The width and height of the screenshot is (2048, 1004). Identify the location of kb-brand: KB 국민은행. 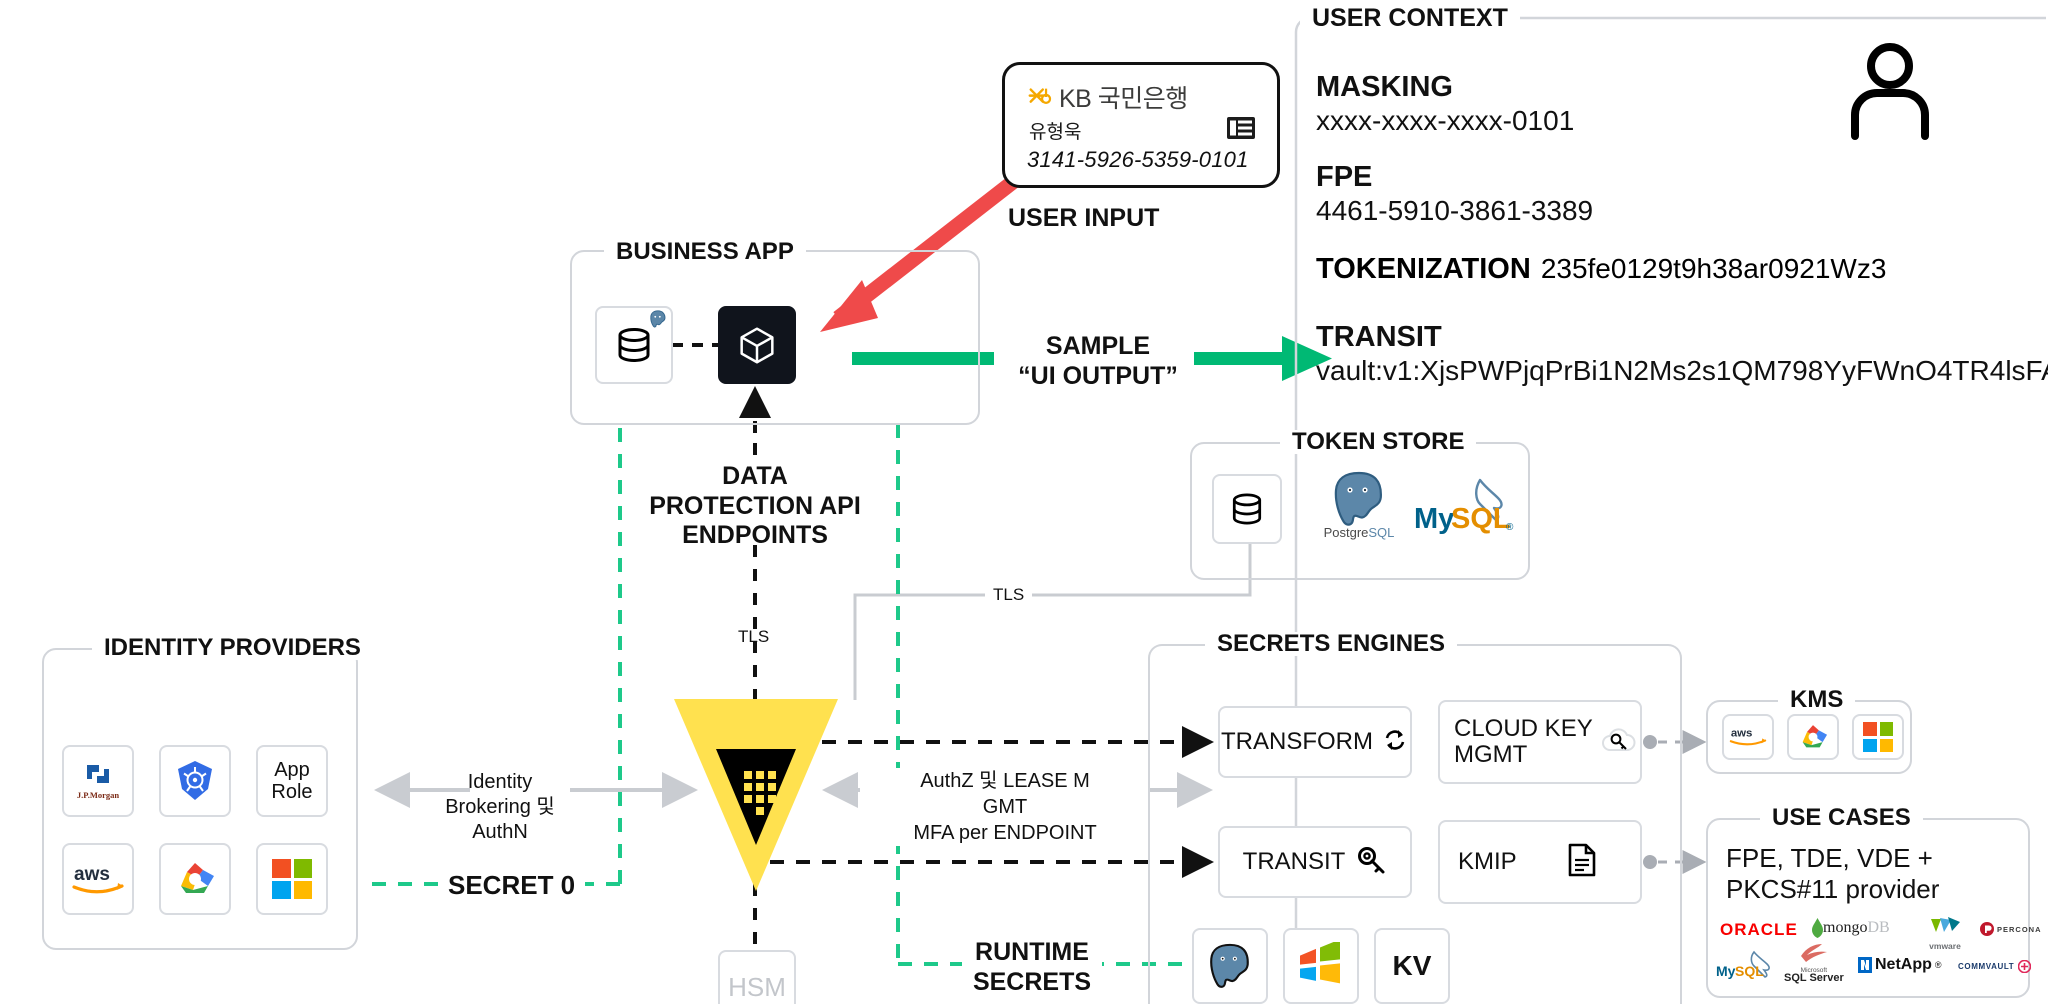
(1107, 97).